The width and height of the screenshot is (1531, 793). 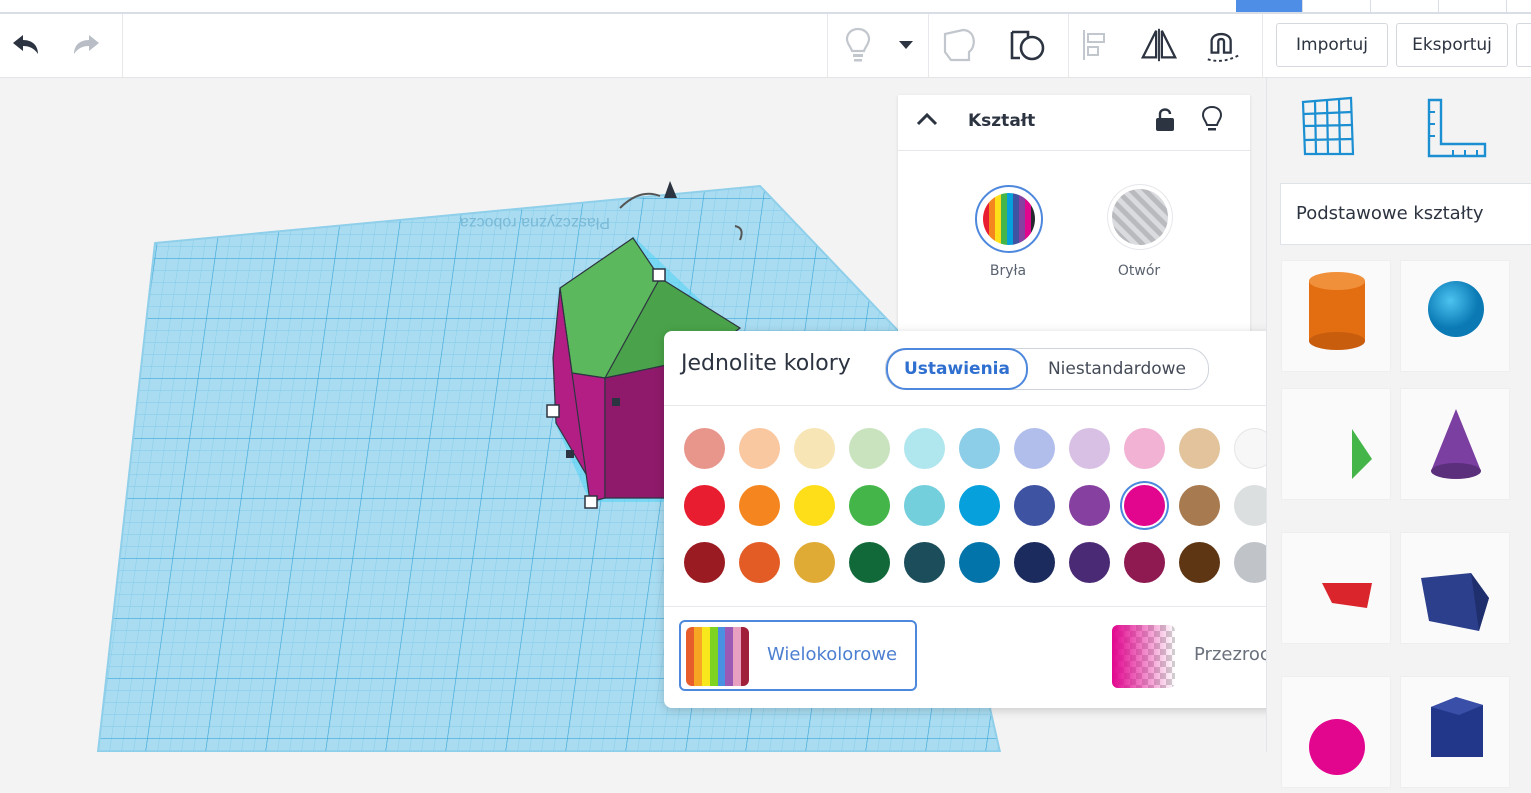 I want to click on cone-shape, so click(x=1455, y=444).